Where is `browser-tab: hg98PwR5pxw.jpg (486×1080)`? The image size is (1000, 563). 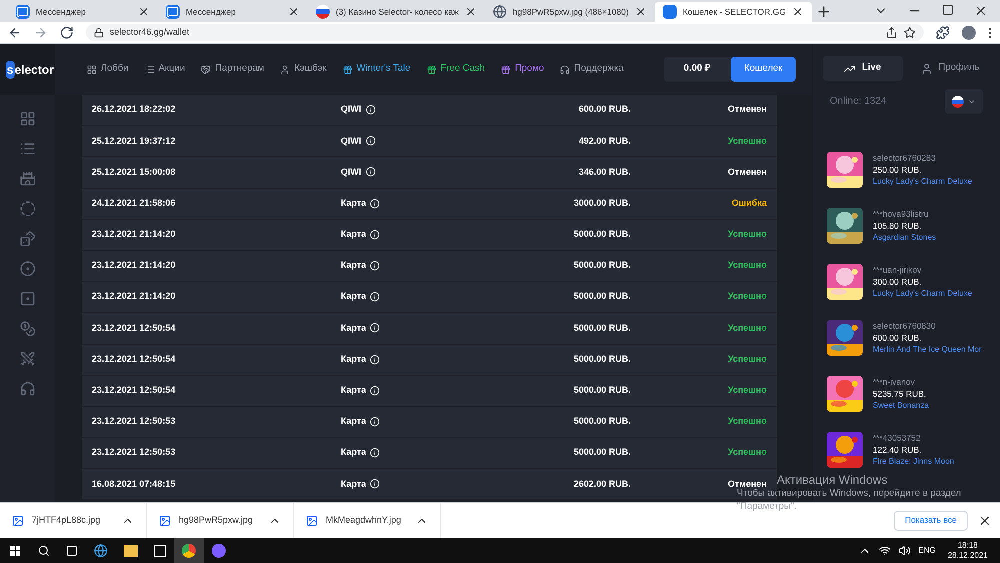 browser-tab: hg98PwR5pxw.jpg (486×1080) is located at coordinates (569, 12).